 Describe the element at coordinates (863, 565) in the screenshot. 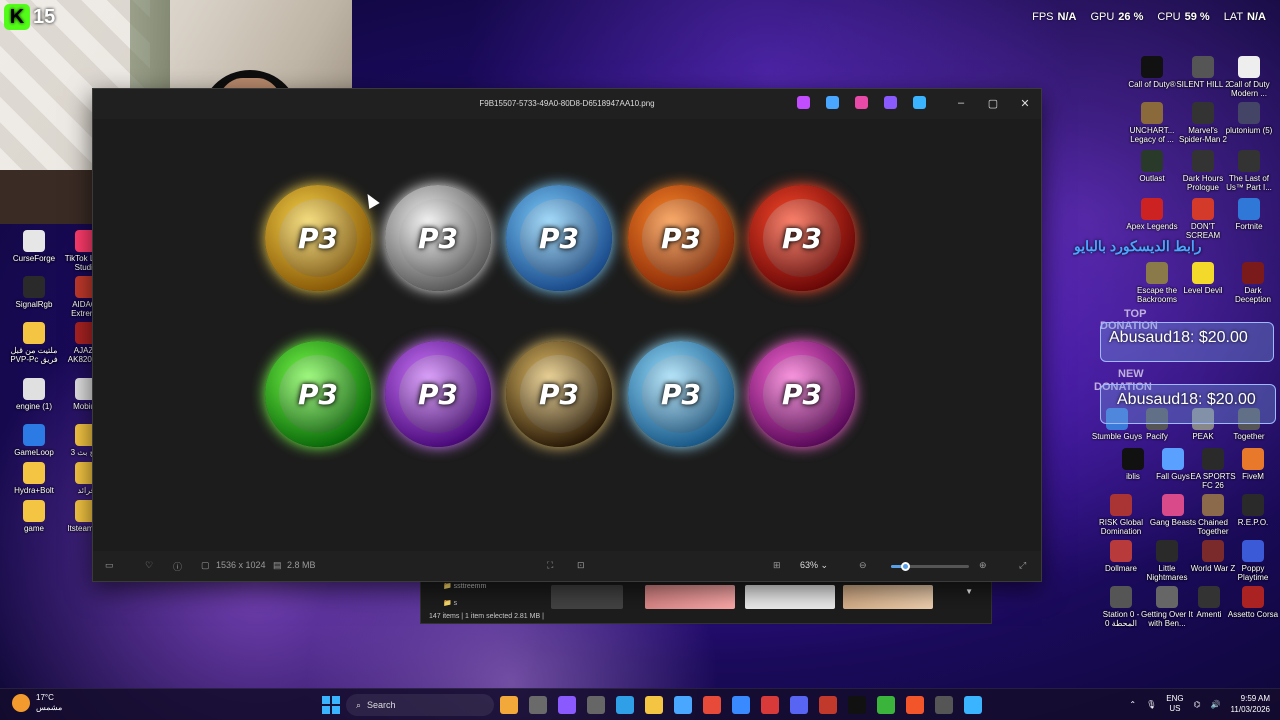

I see `zoom-out-icon: ⊖` at that location.